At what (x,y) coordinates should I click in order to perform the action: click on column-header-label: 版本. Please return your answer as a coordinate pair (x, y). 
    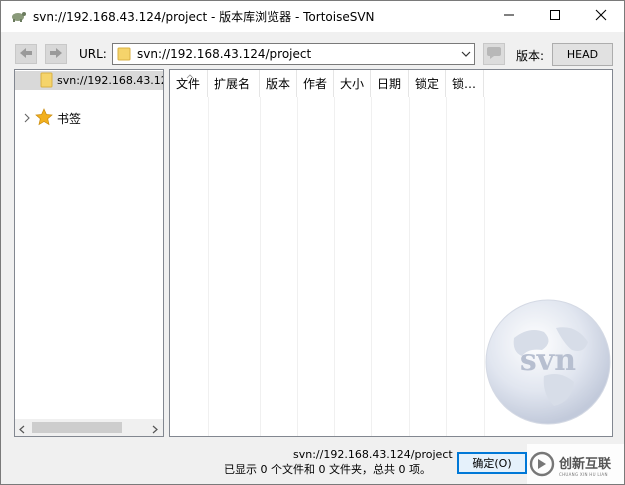
    Looking at the image, I should click on (278, 84).